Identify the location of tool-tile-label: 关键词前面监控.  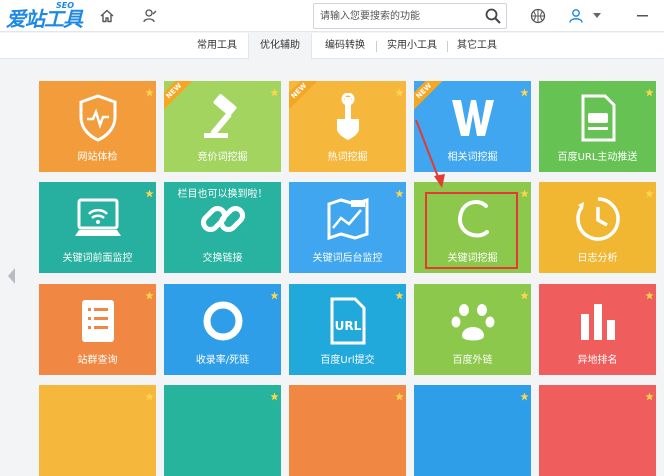
(97, 258).